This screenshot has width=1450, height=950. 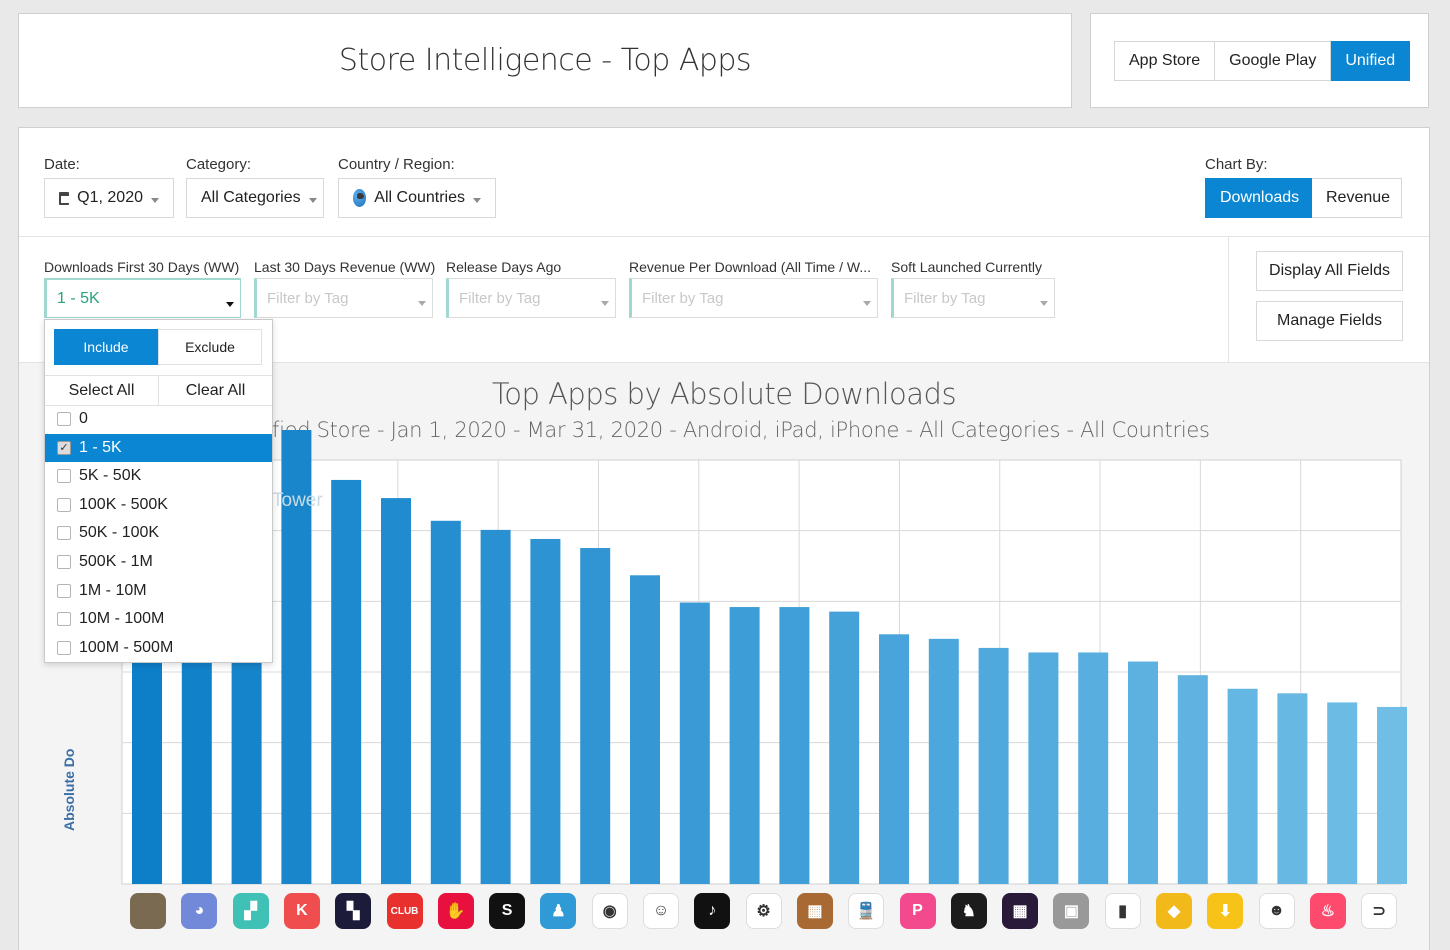 I want to click on date-label: Date:, so click(x=62, y=164).